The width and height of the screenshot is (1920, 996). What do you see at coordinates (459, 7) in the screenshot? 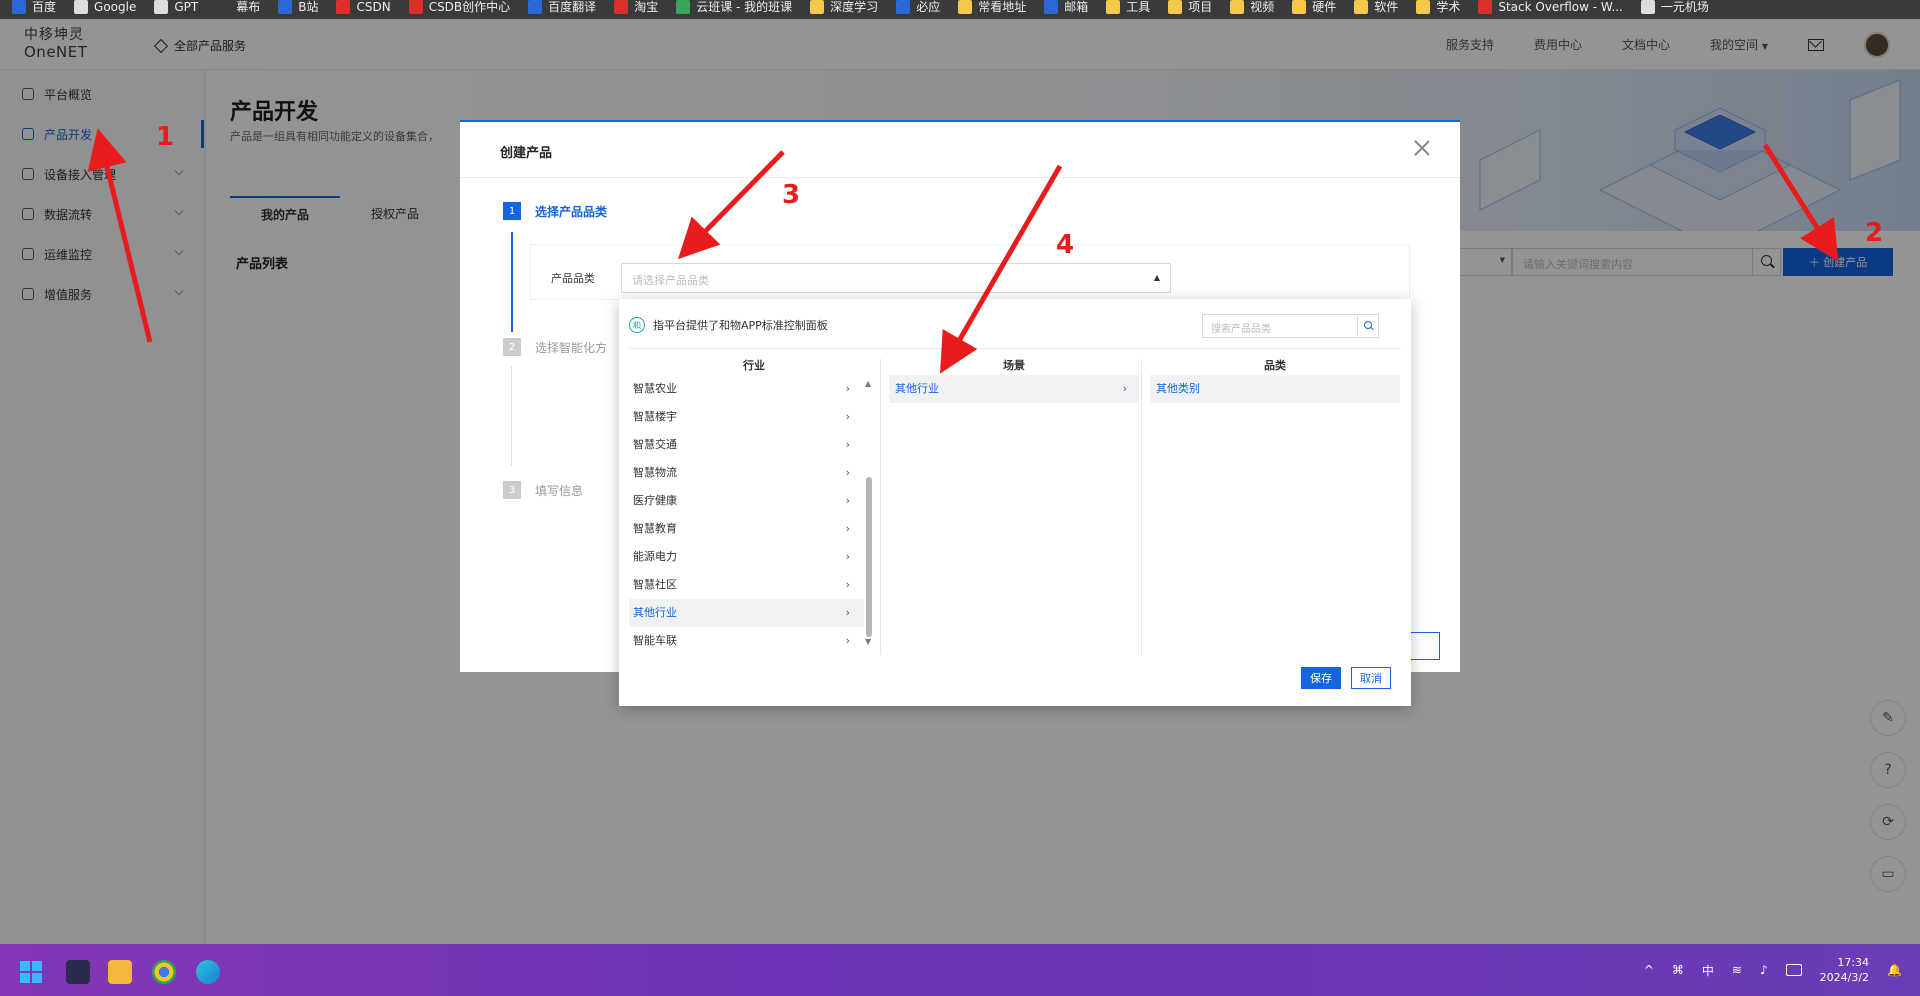
I see `bookmark-item: CSDB创作中心` at bounding box center [459, 7].